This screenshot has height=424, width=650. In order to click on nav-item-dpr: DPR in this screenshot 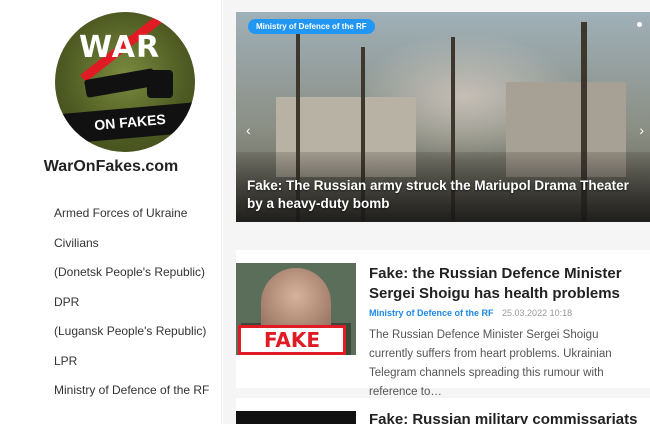, I will do `click(131, 309)`.